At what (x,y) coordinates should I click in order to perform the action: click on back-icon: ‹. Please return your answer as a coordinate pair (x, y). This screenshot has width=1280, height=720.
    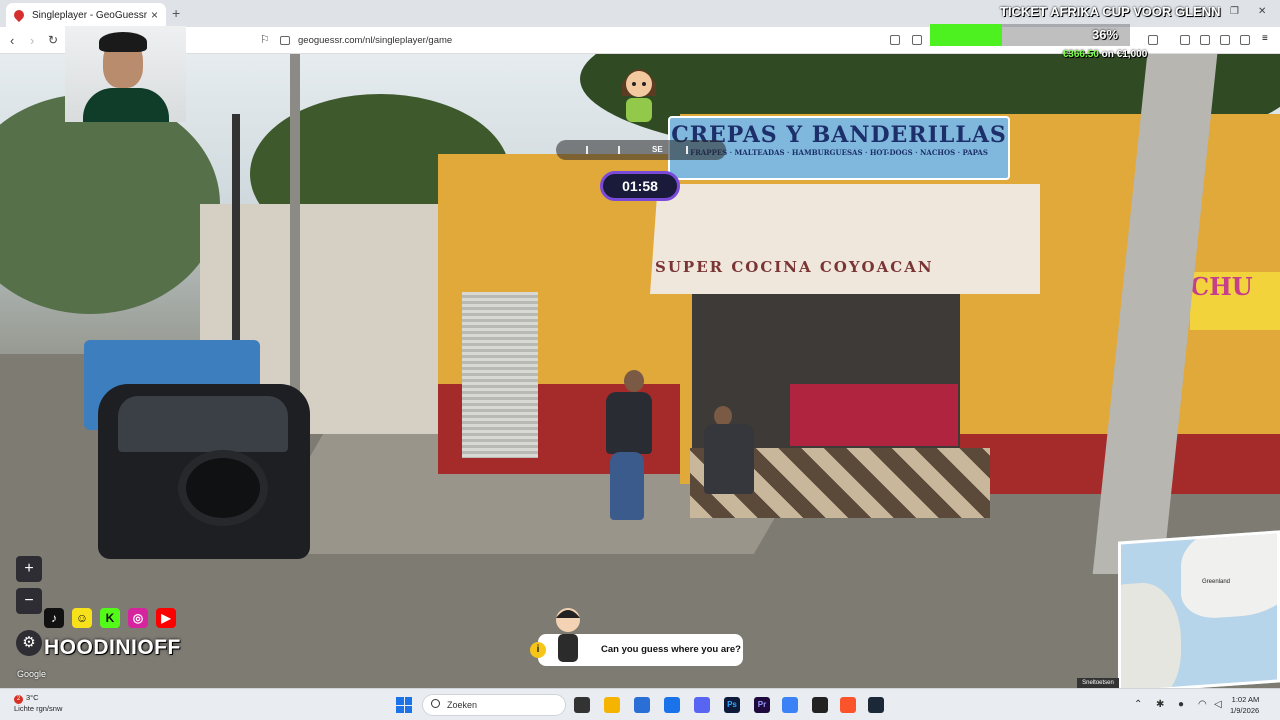
    Looking at the image, I should click on (12, 40).